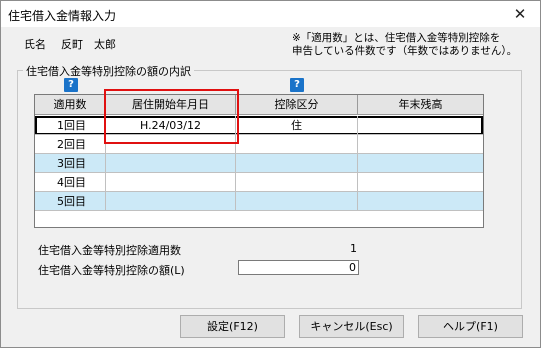  What do you see at coordinates (62, 16) in the screenshot?
I see `window-title: 住宅借入金情報入力` at bounding box center [62, 16].